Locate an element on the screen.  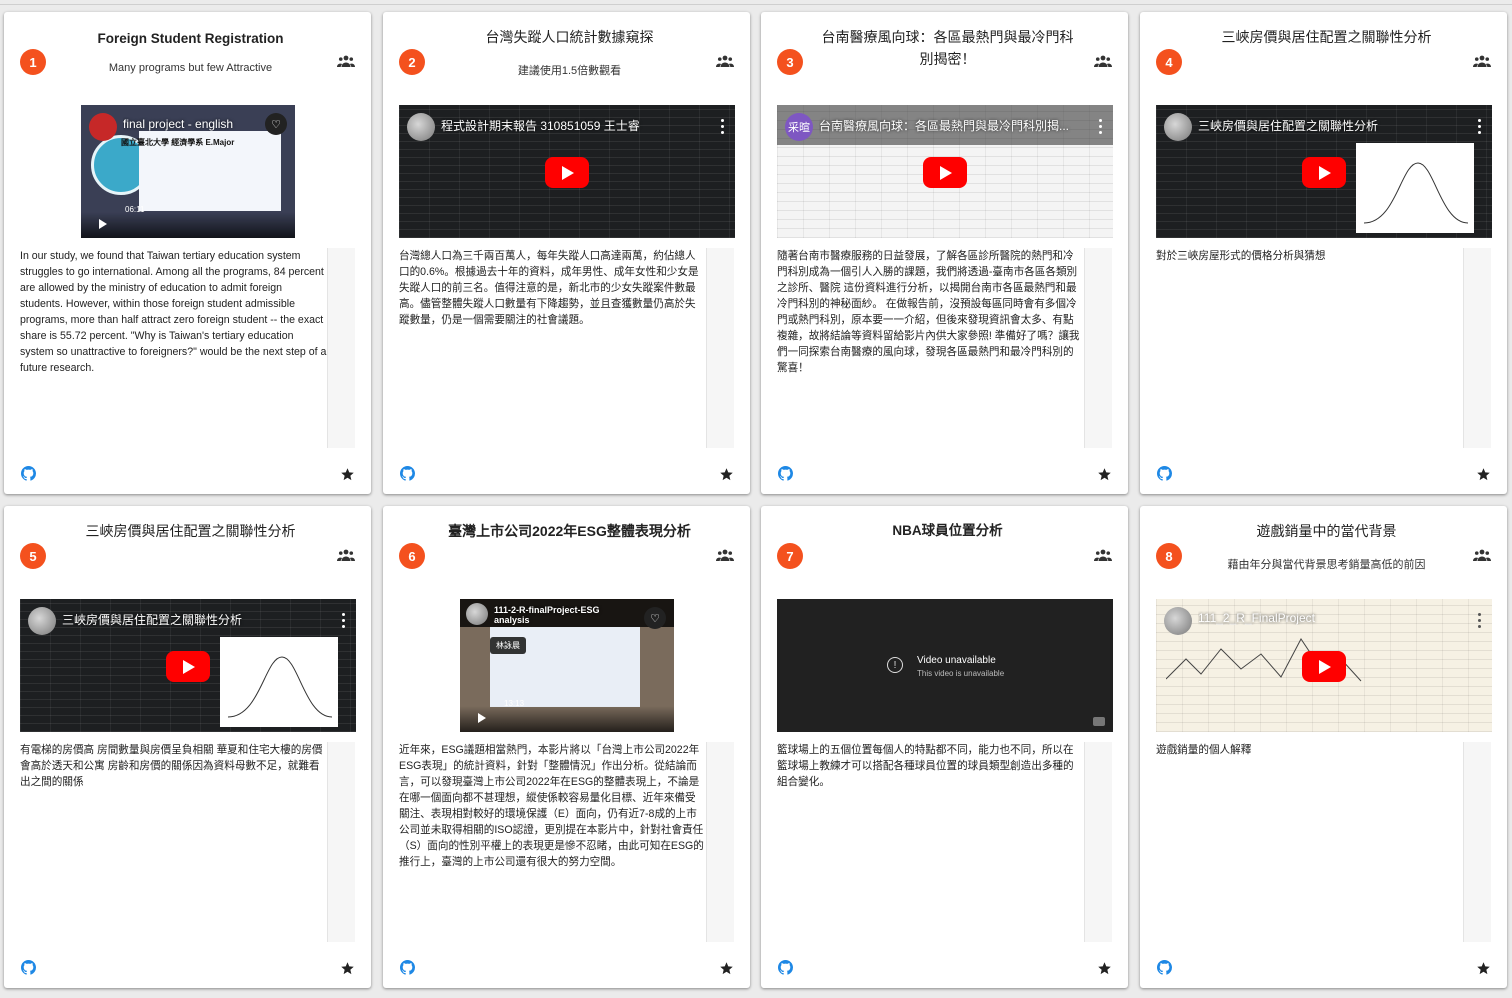
density-plot-thumbnail is located at coordinates (279, 682).